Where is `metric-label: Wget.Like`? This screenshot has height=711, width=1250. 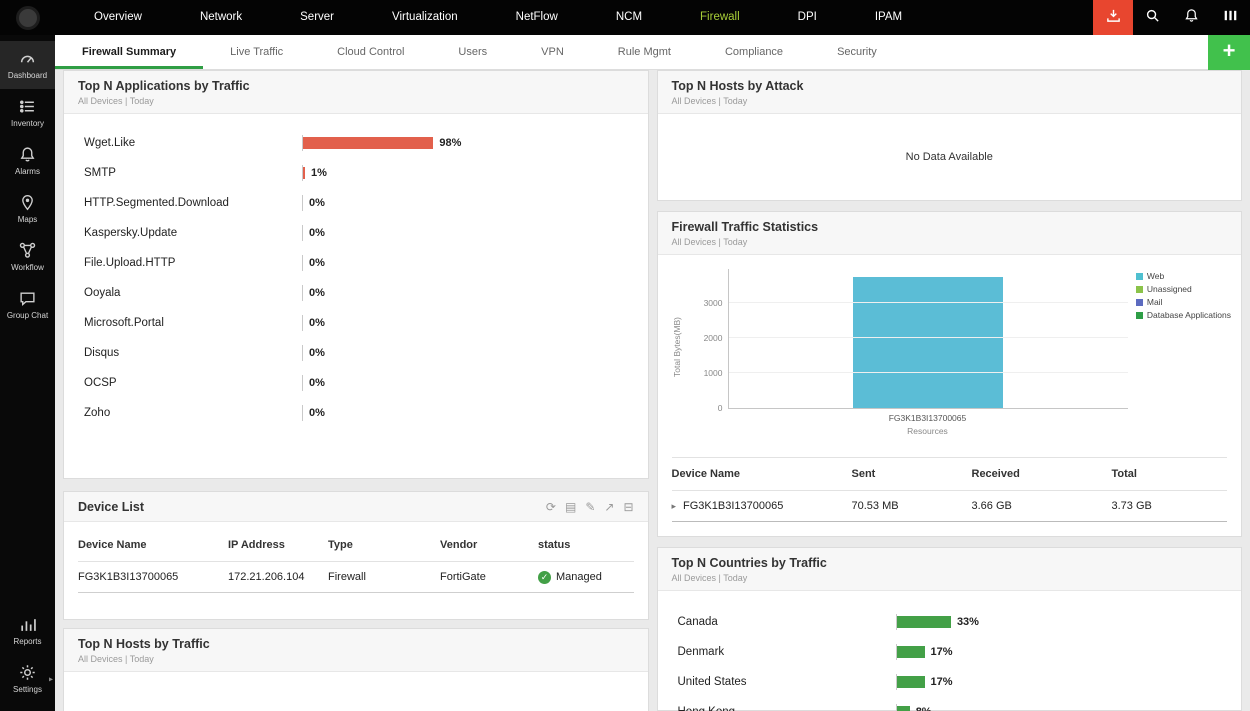 metric-label: Wget.Like is located at coordinates (110, 143).